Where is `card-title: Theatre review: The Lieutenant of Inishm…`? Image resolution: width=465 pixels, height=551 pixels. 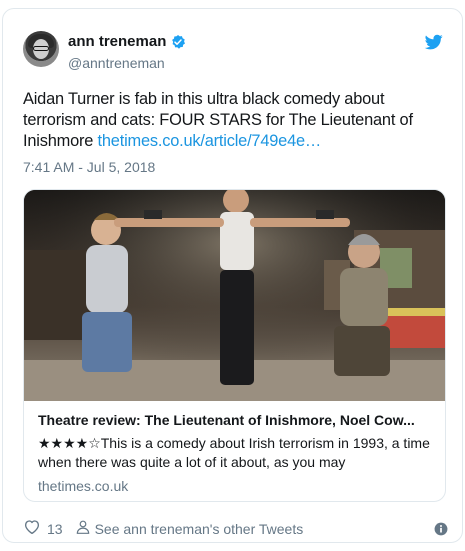
card-title: Theatre review: The Lieutenant of Inishm… is located at coordinates (236, 420).